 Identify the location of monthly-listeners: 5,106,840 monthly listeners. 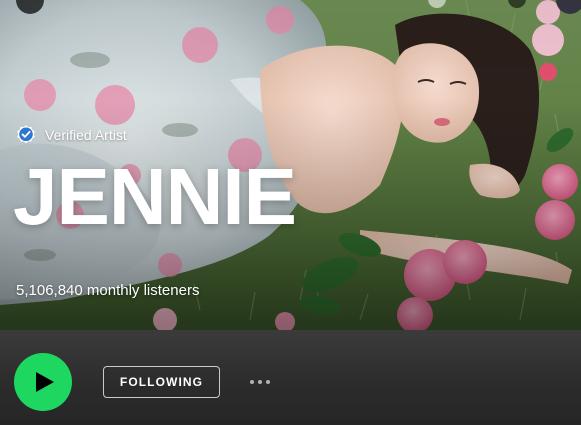
(108, 290).